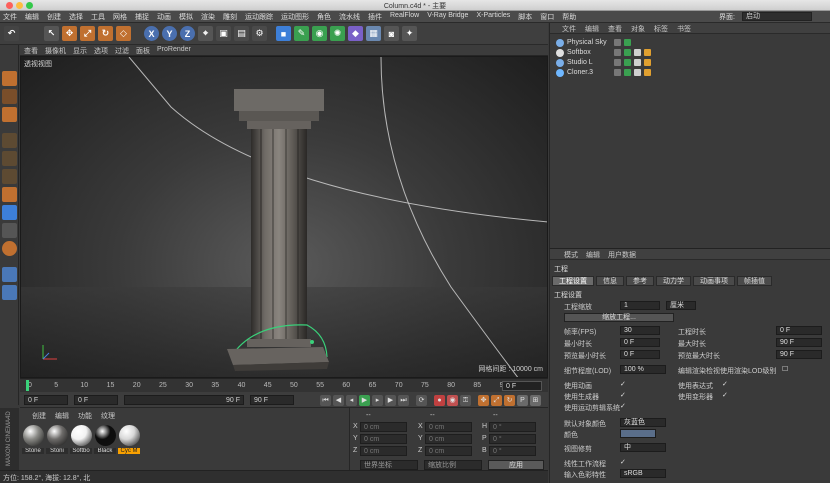 The width and height of the screenshot is (830, 483). What do you see at coordinates (390, 400) in the screenshot?
I see `next-key-icon: ▶` at bounding box center [390, 400].